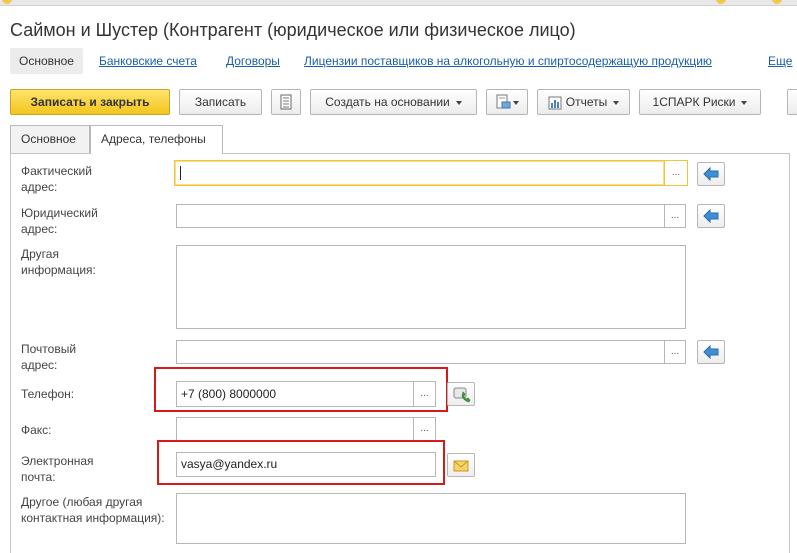 This screenshot has width=797, height=553. Describe the element at coordinates (58, 262) in the screenshot. I see `other-info-label: Другая информация:` at that location.